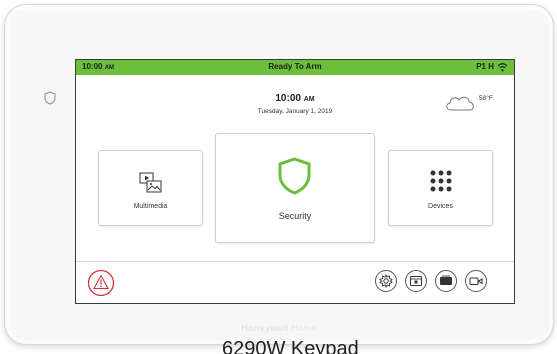  I want to click on devices-tile: Devices, so click(440, 188).